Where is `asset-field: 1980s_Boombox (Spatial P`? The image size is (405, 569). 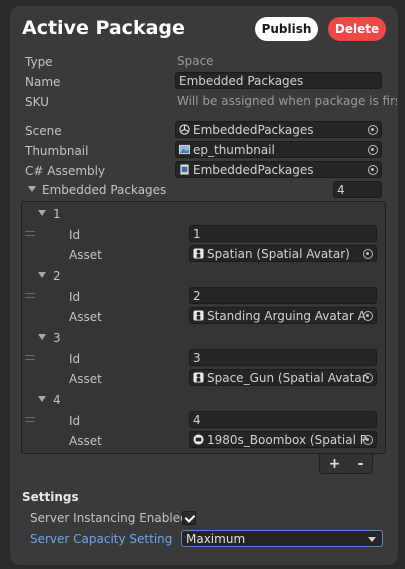
asset-field: 1980s_Boombox (Spatial P is located at coordinates (283, 439).